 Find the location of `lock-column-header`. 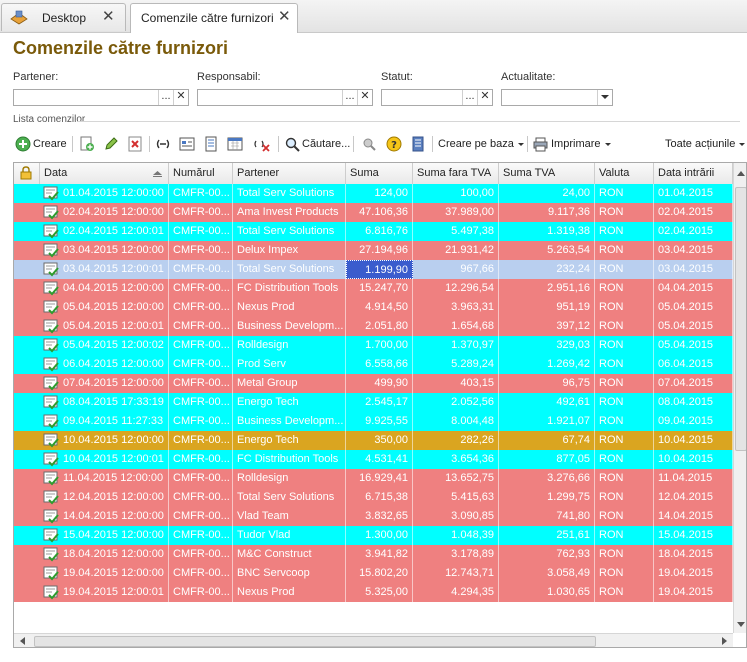

lock-column-header is located at coordinates (27, 173).